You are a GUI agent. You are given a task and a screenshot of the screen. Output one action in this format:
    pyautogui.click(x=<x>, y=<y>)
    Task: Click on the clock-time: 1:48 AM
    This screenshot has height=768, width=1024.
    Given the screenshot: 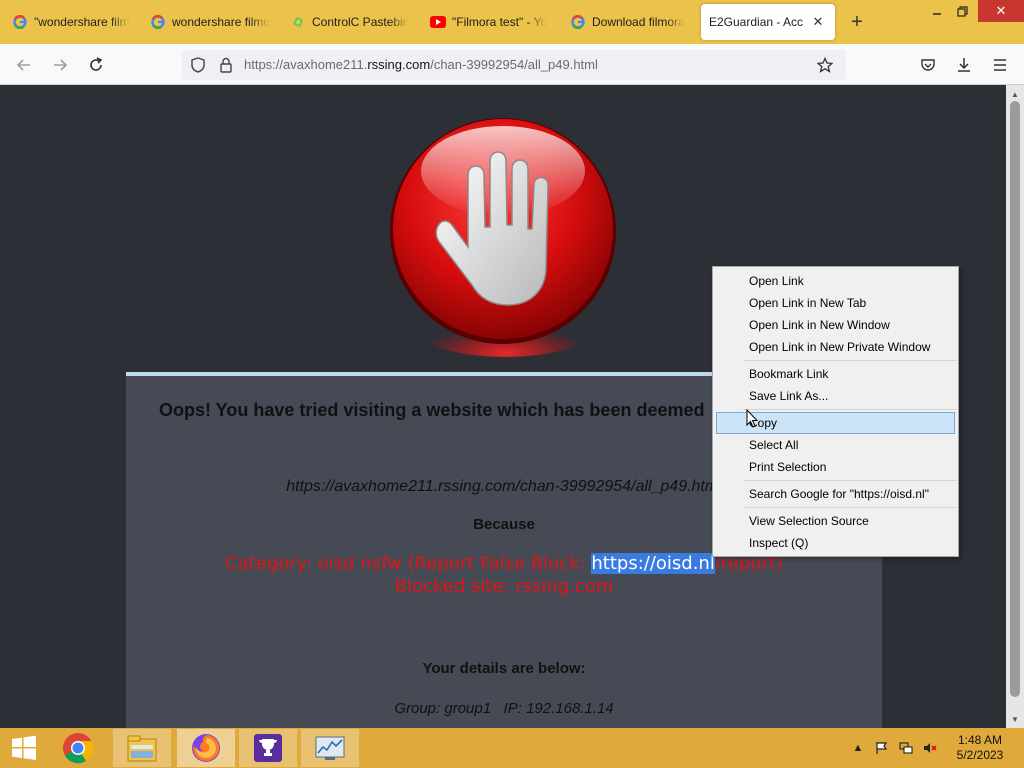 What is the action you would take?
    pyautogui.click(x=980, y=740)
    